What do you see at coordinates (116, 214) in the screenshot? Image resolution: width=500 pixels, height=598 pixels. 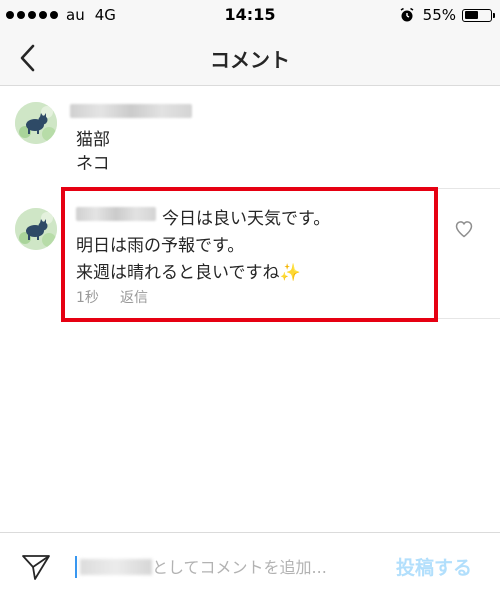 I see `comment-username` at bounding box center [116, 214].